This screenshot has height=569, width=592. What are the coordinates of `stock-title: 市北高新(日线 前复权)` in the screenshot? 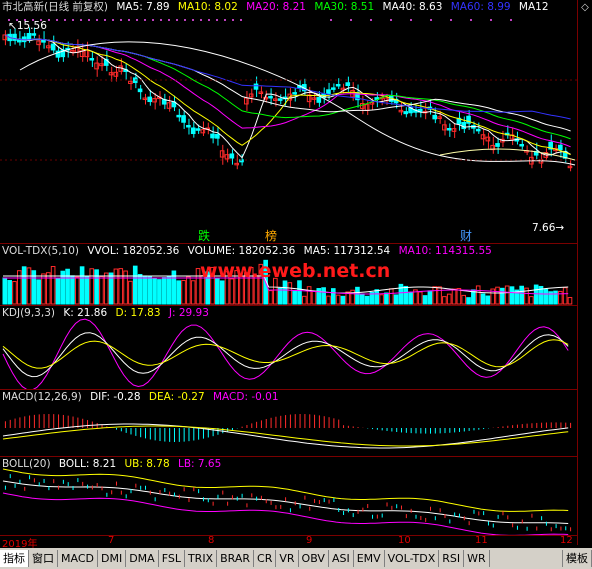 It's located at (55, 7).